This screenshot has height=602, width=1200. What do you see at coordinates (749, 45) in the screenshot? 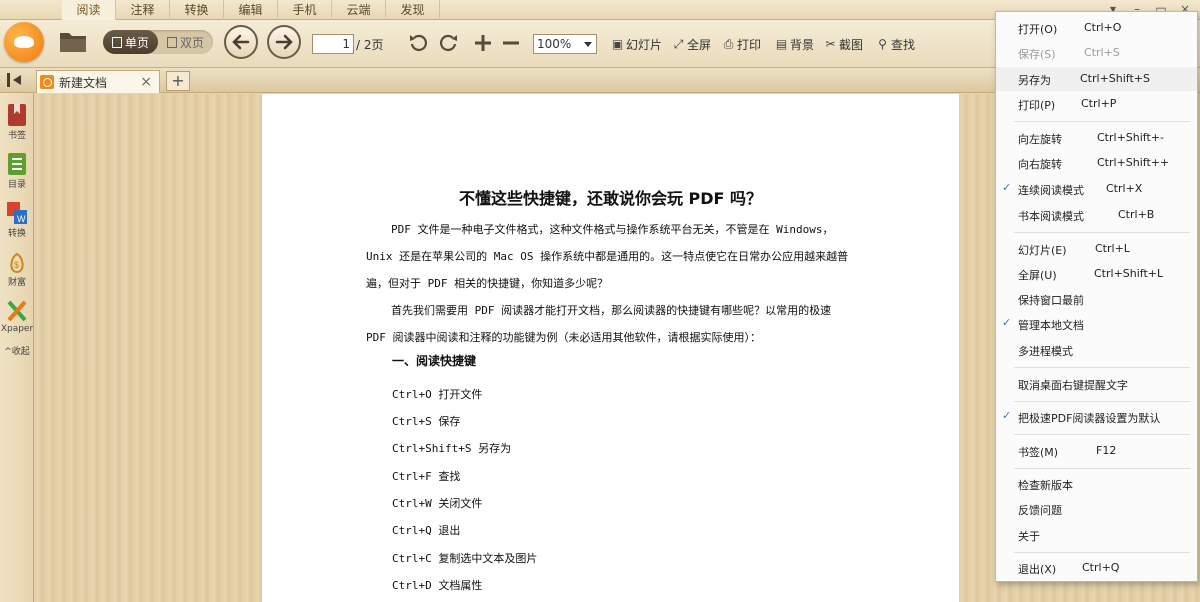
I see `print-label: 打印` at bounding box center [749, 45].